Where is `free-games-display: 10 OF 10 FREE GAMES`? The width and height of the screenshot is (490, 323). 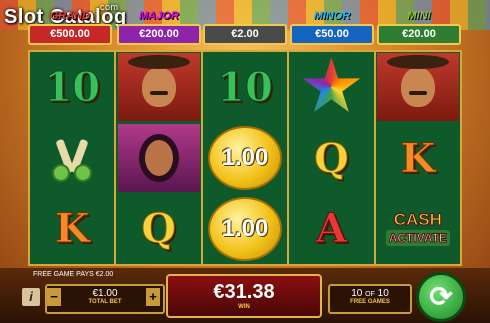 free-games-display: 10 OF 10 FREE GAMES is located at coordinates (370, 299).